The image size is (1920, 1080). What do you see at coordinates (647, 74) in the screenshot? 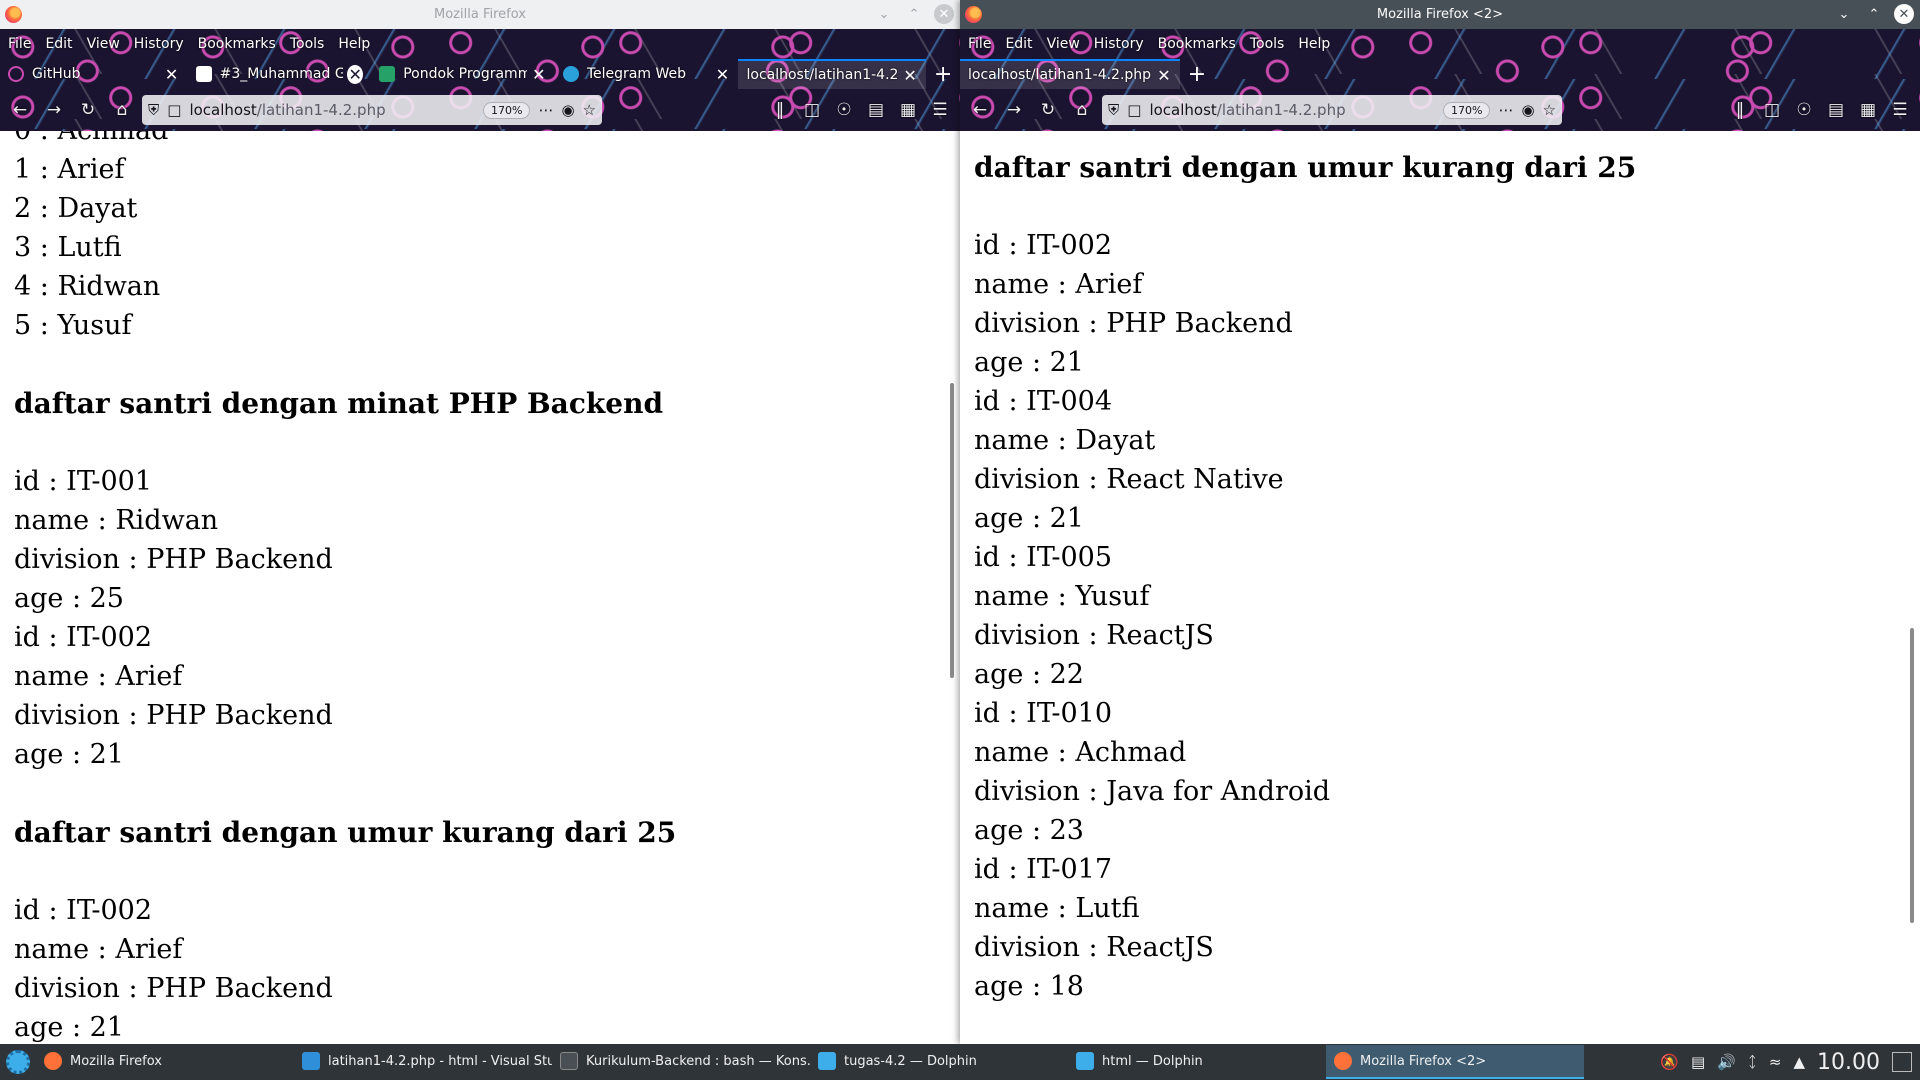
I see `tab-telegram-web: Telegram Web ✕` at bounding box center [647, 74].